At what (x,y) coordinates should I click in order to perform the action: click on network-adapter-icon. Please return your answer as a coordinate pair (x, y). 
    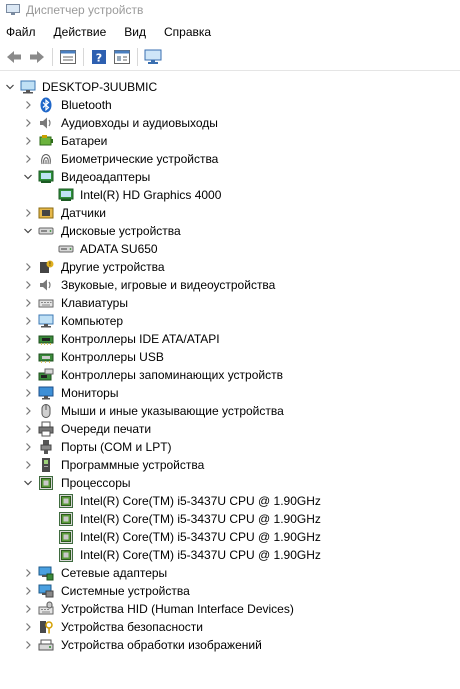
    Looking at the image, I should click on (46, 573).